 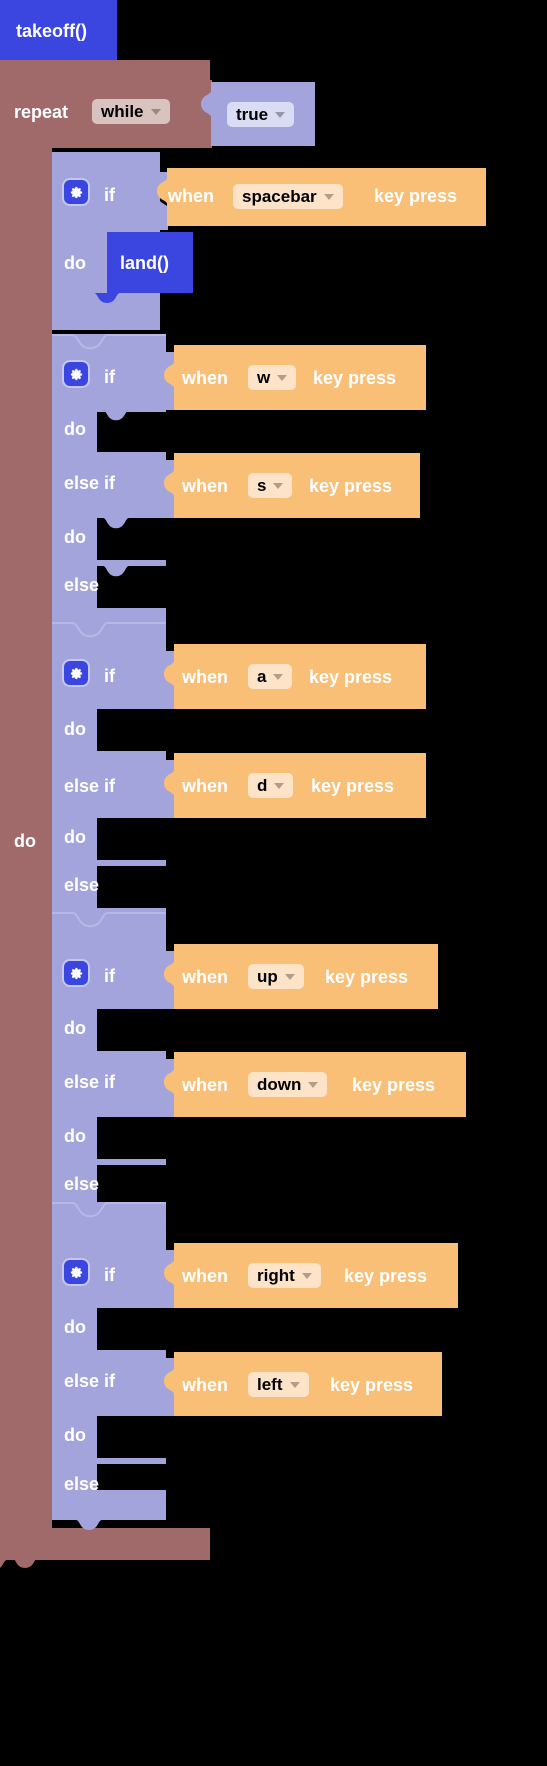 I want to click on repeat-label: repeat, so click(x=41, y=112).